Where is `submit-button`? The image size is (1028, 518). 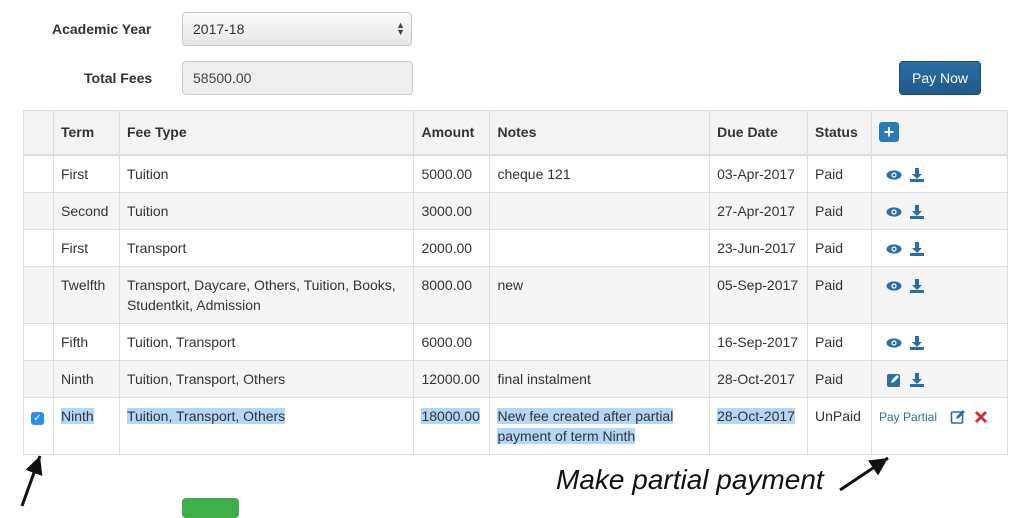
submit-button is located at coordinates (210, 508).